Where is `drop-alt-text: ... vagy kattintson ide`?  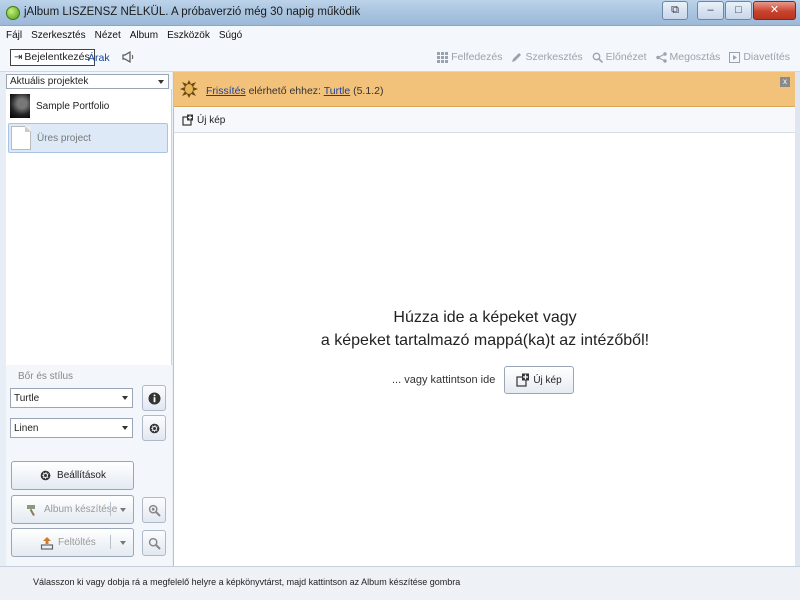 drop-alt-text: ... vagy kattintson ide is located at coordinates (444, 380).